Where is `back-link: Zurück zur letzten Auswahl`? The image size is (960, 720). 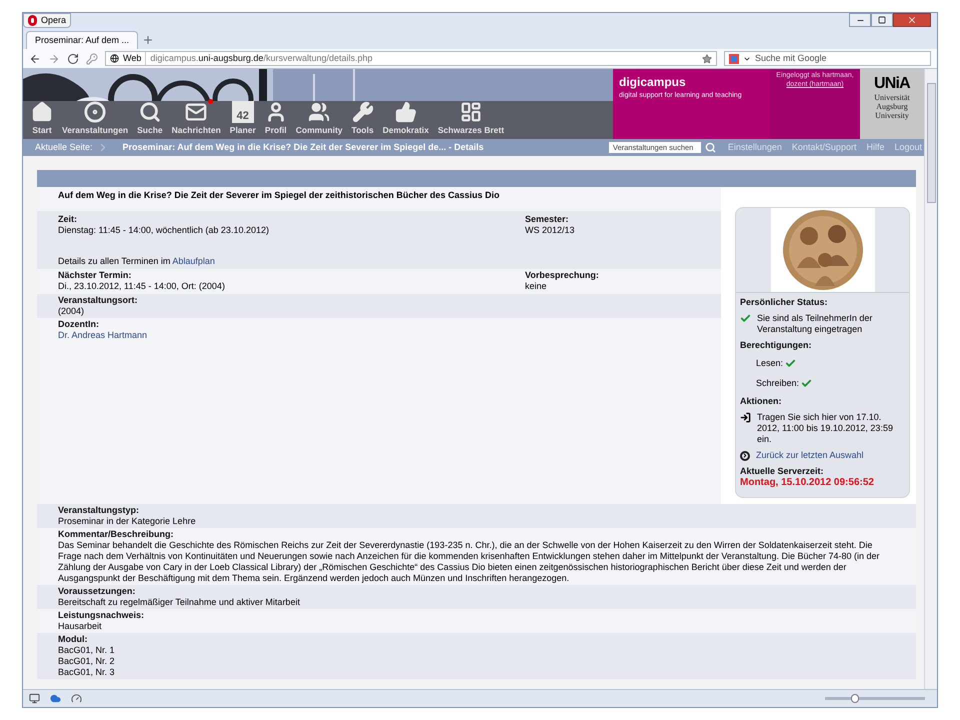
back-link: Zurück zur letzten Auswahl is located at coordinates (810, 455).